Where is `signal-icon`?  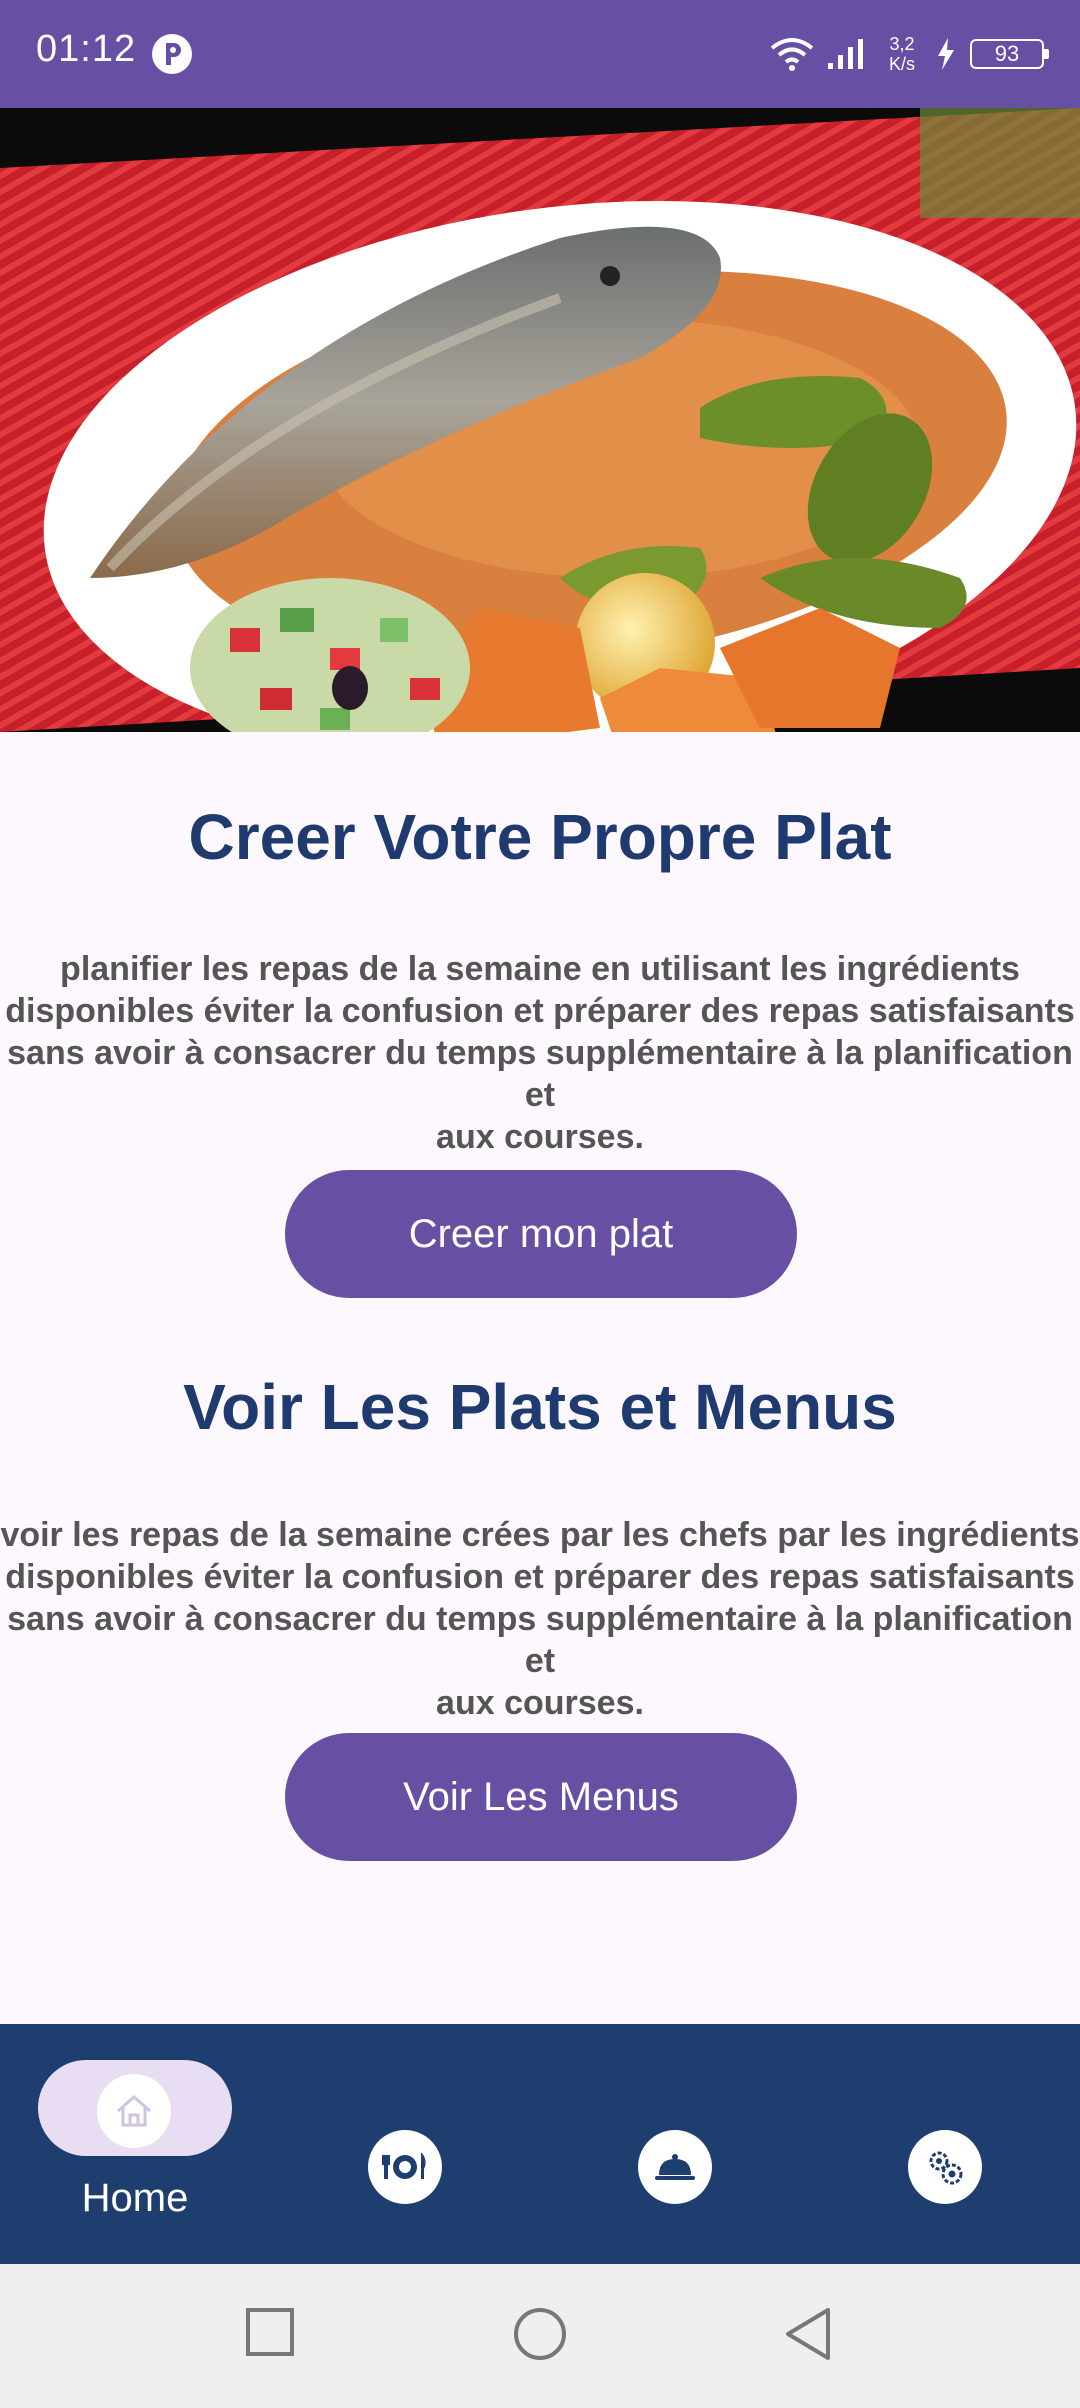 signal-icon is located at coordinates (845, 54).